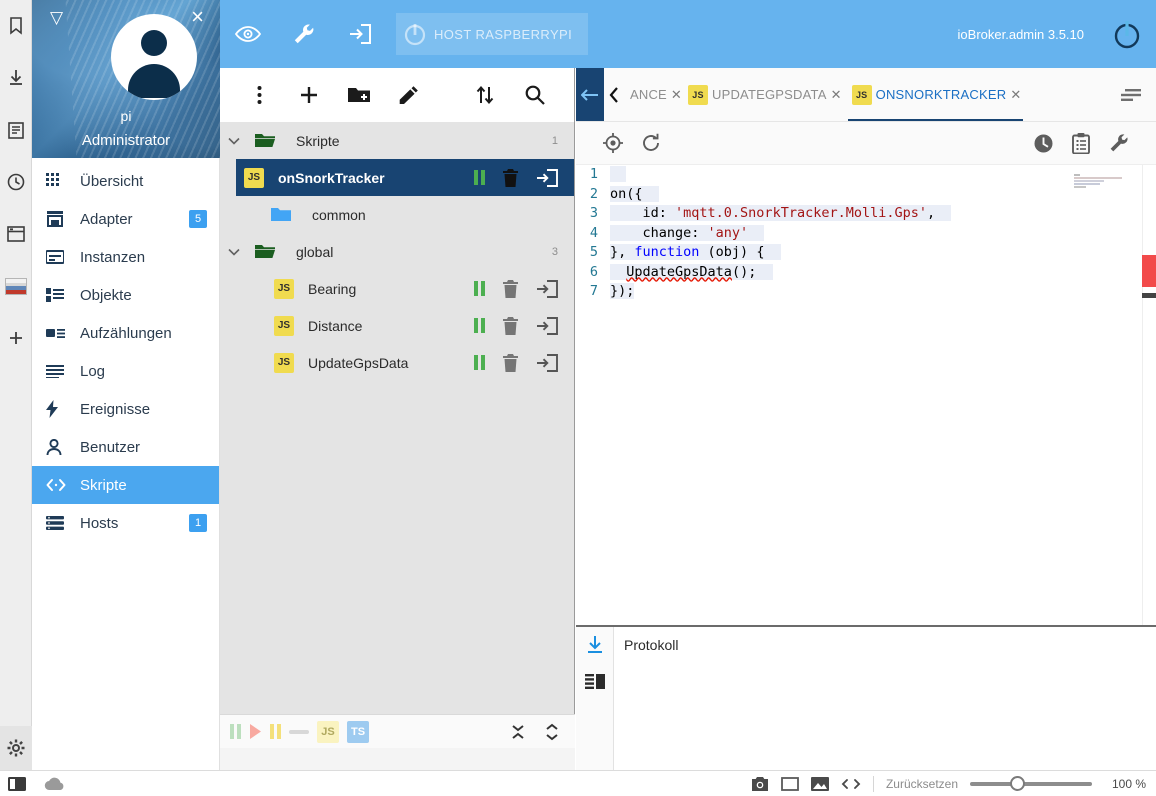  What do you see at coordinates (409, 95) in the screenshot?
I see `edit-pencil-icon` at bounding box center [409, 95].